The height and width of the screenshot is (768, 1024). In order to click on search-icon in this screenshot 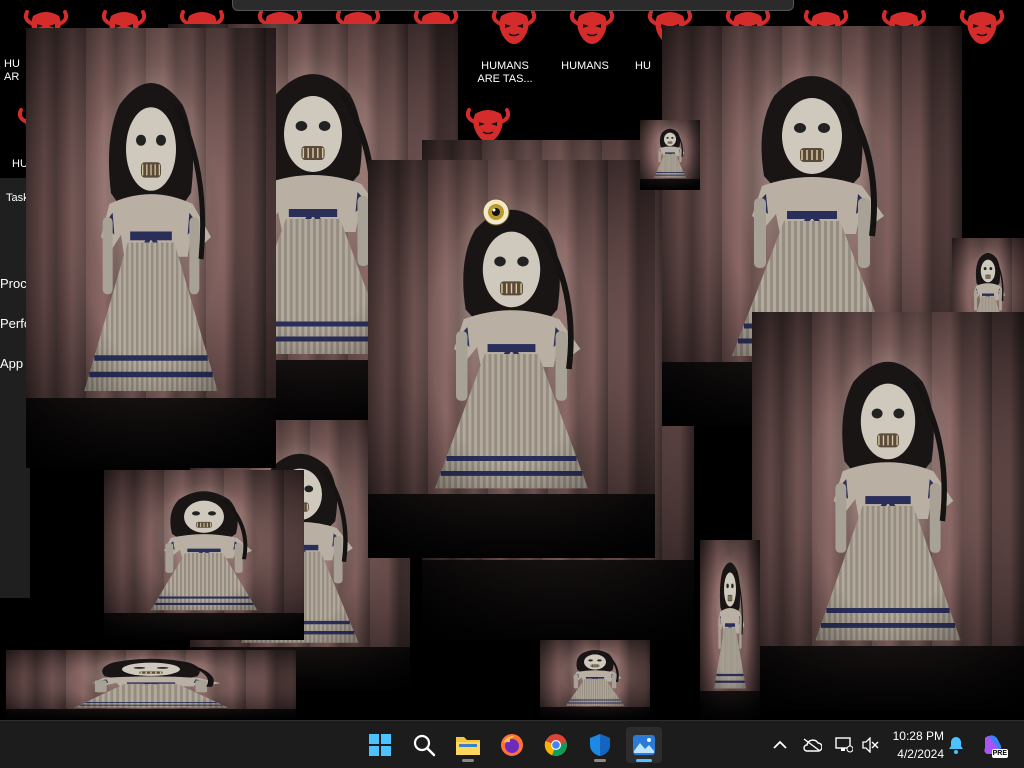, I will do `click(424, 745)`.